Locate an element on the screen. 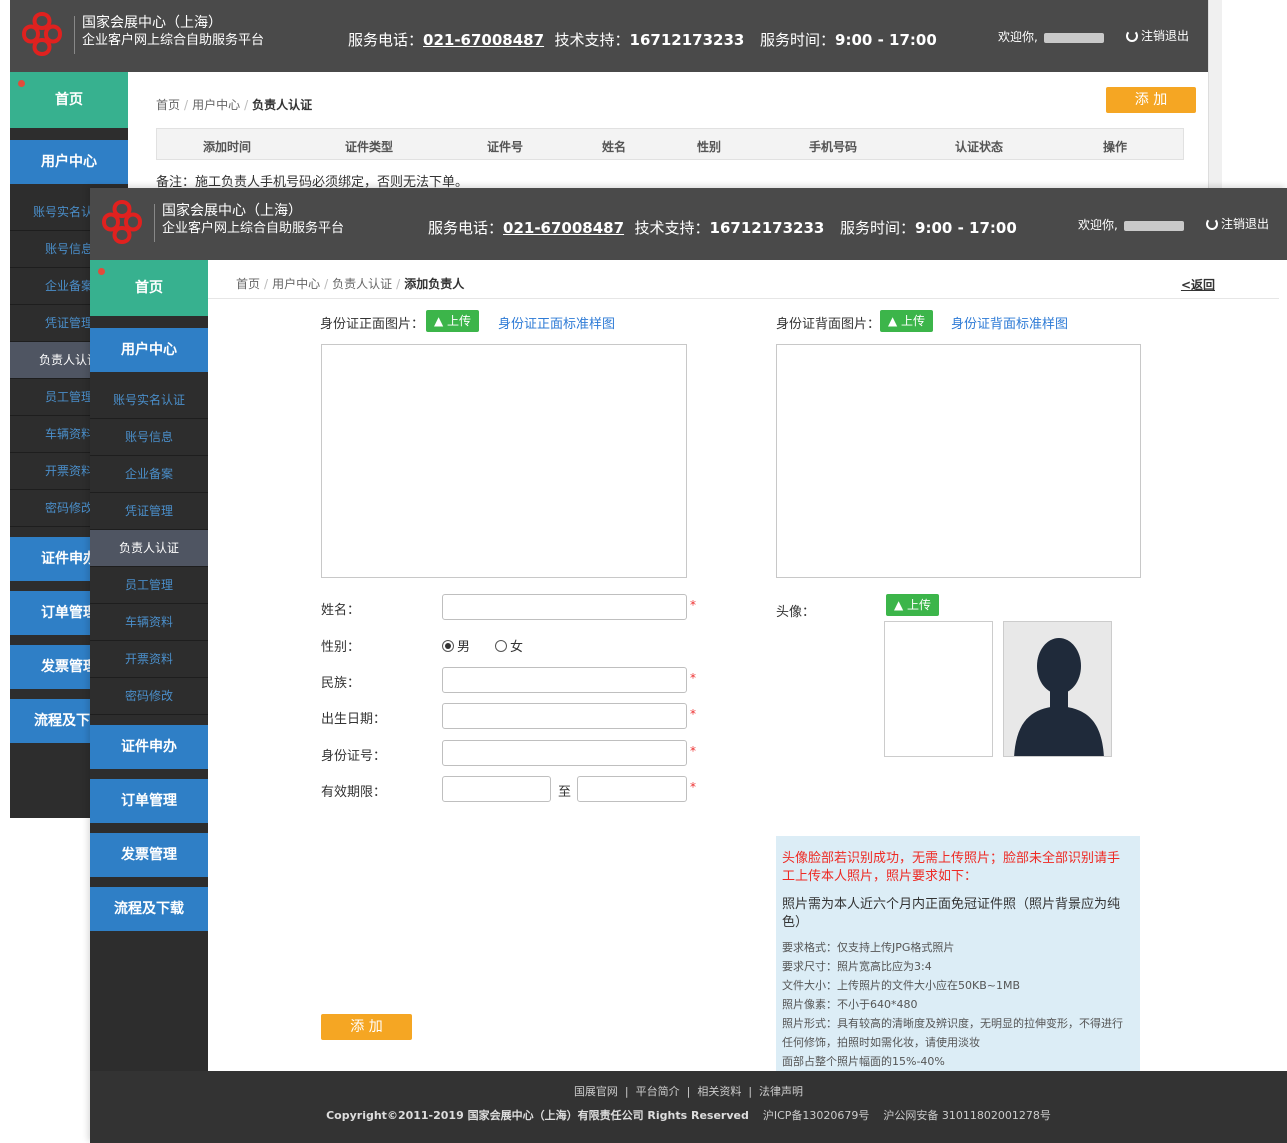  validity-to-label: 至 is located at coordinates (565, 792).